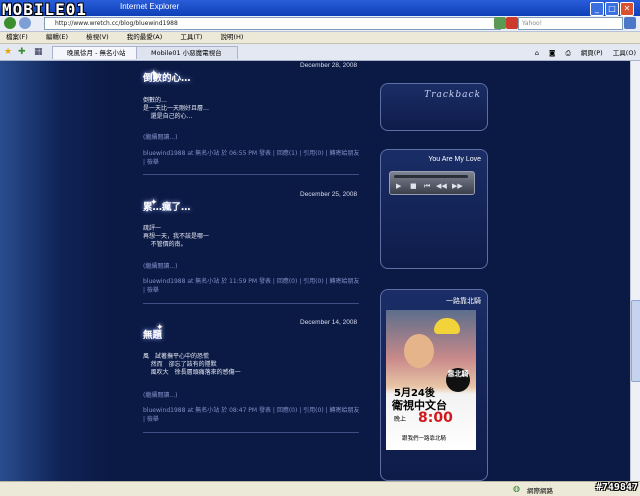 This screenshot has width=640, height=496. I want to click on security-zone: 網際網路, so click(540, 491).